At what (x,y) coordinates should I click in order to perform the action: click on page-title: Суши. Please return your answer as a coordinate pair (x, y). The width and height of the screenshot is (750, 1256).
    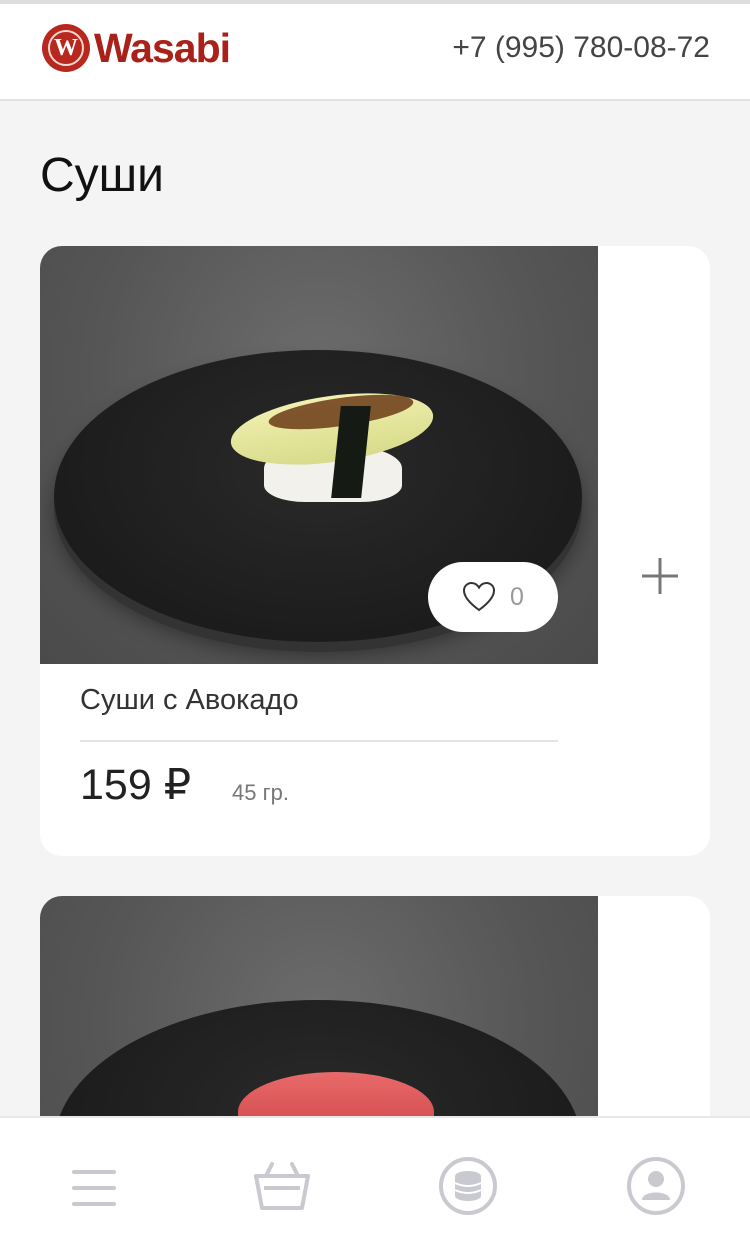
    Looking at the image, I should click on (102, 175).